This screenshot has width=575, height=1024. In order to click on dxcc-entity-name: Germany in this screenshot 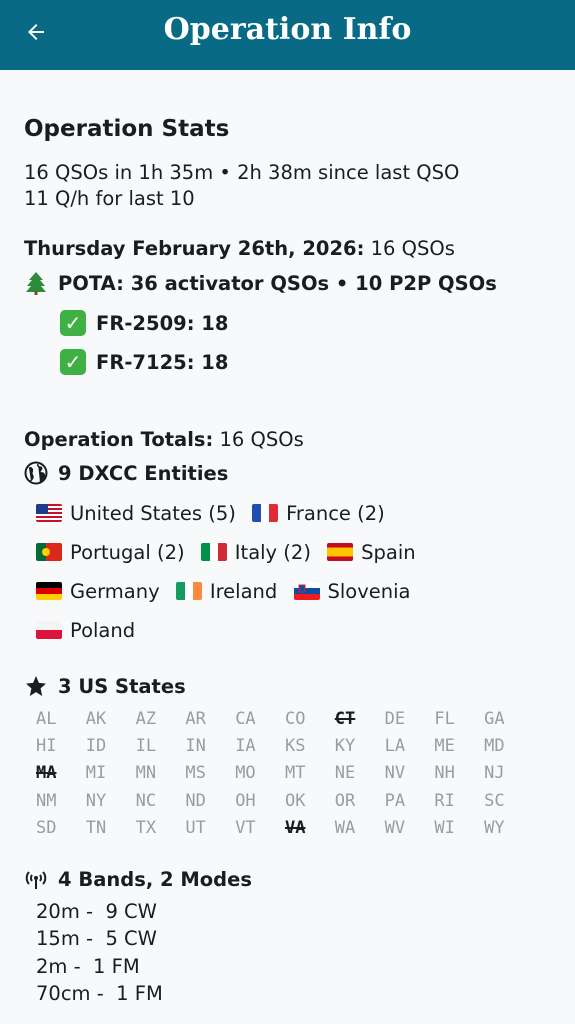, I will do `click(115, 591)`.